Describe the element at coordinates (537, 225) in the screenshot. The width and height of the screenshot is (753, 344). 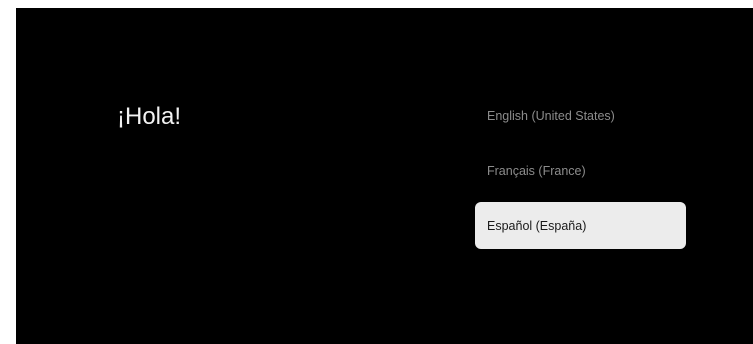
I see `language-option-label: Español (España)` at that location.